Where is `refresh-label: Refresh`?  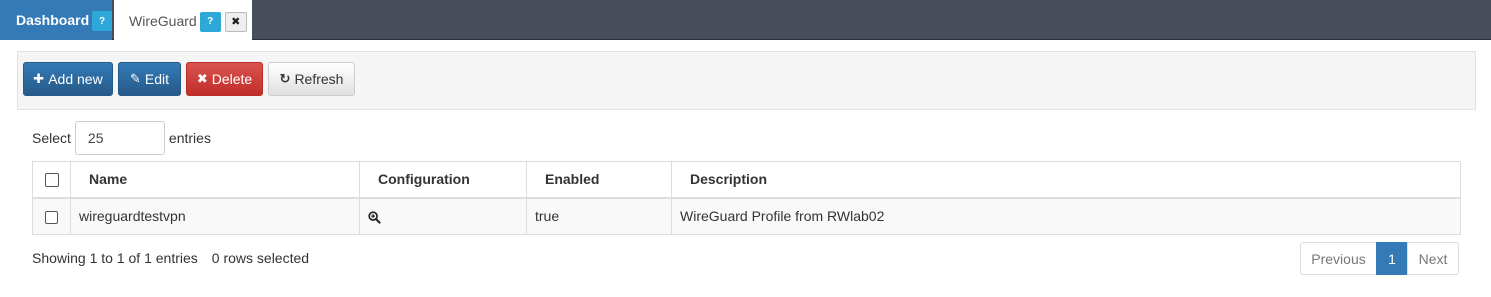
refresh-label: Refresh is located at coordinates (319, 79).